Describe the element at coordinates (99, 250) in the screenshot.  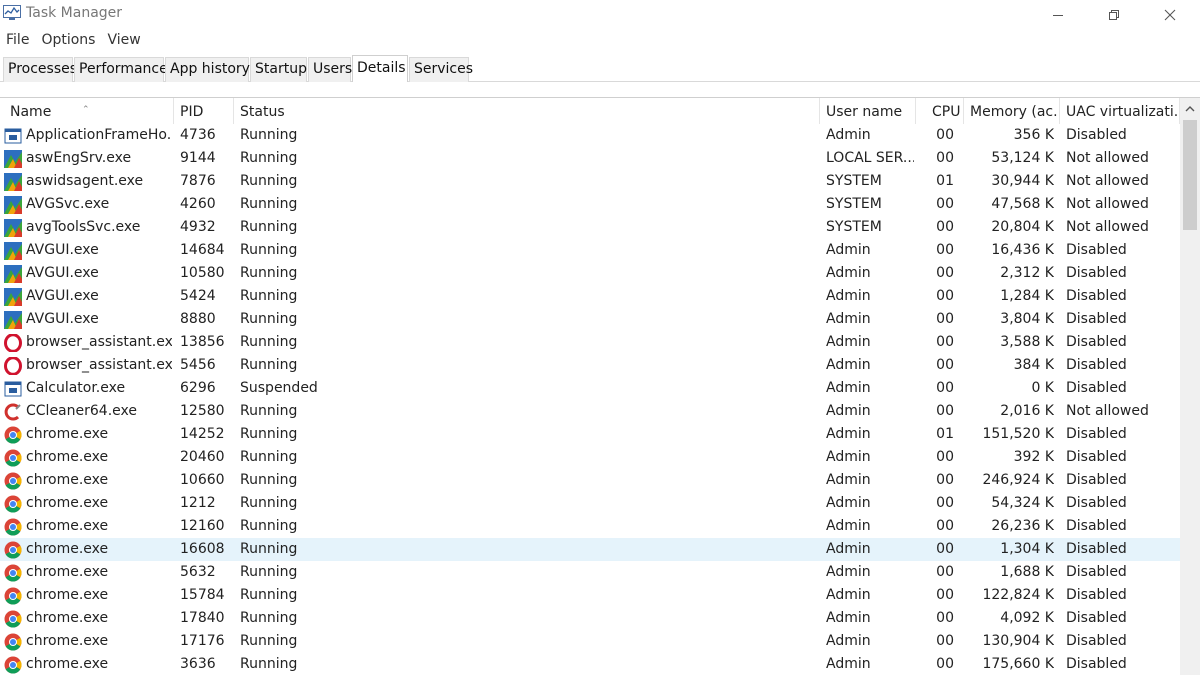
I see `process-name: AVGUI.exe` at that location.